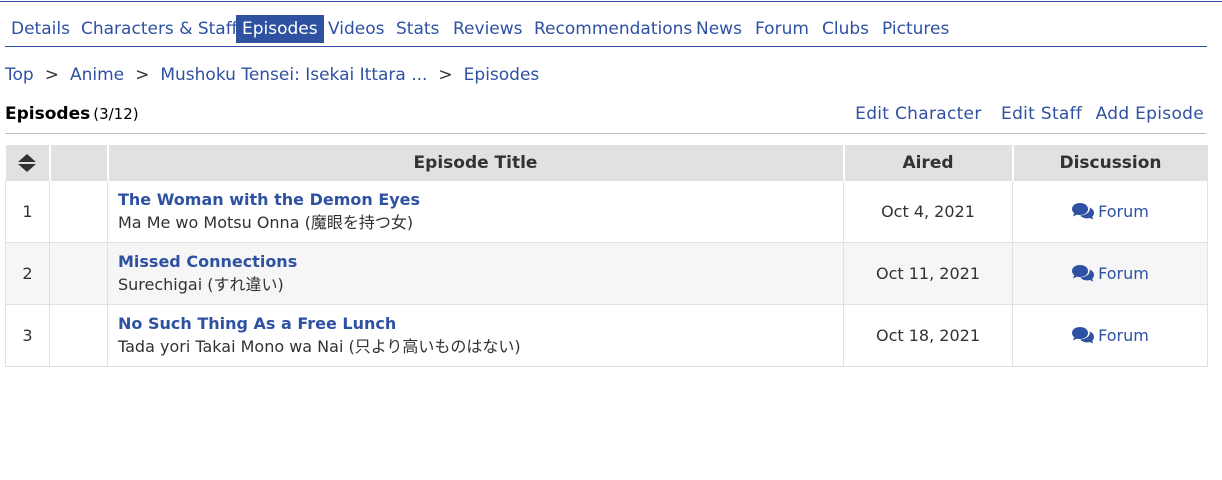  What do you see at coordinates (417, 29) in the screenshot?
I see `tab-stats: Stats` at bounding box center [417, 29].